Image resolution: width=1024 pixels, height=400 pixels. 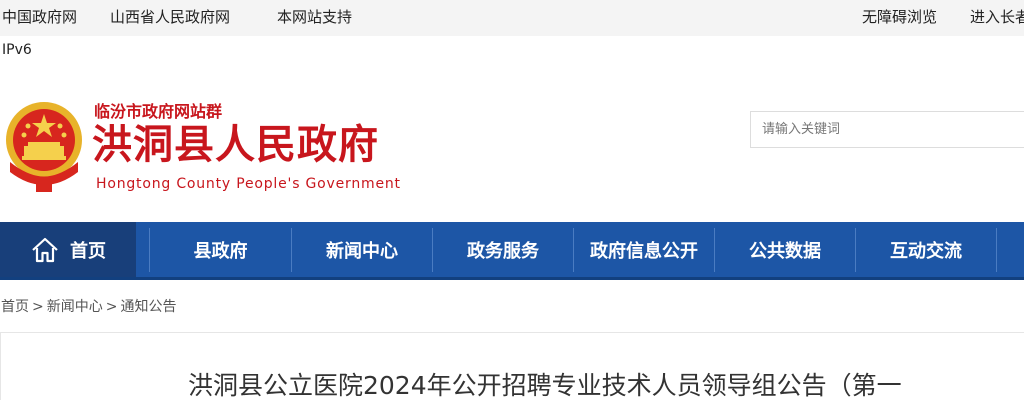 What do you see at coordinates (158, 111) in the screenshot?
I see `site-group-label: 临汾市政府网站群` at bounding box center [158, 111].